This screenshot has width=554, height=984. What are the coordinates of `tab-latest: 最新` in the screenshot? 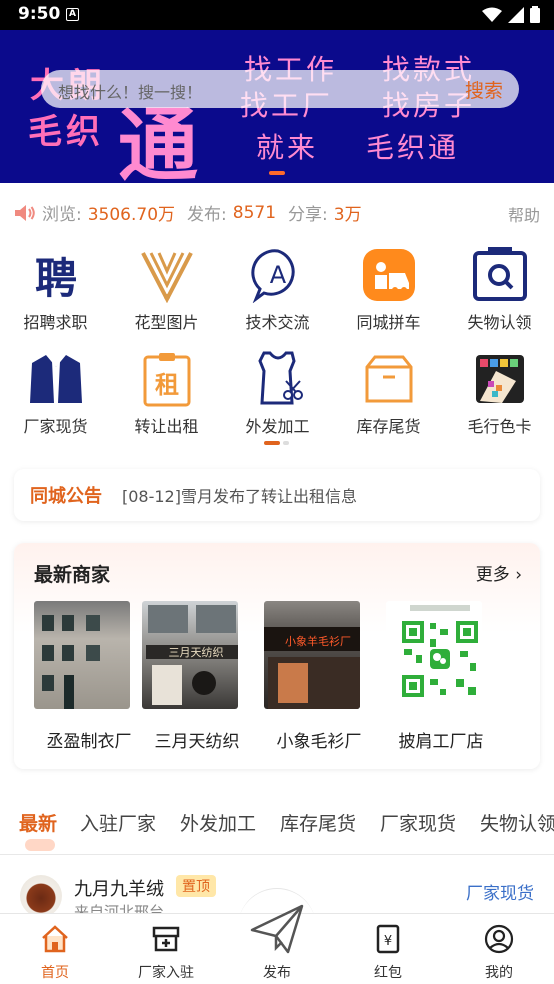 It's located at (38, 822).